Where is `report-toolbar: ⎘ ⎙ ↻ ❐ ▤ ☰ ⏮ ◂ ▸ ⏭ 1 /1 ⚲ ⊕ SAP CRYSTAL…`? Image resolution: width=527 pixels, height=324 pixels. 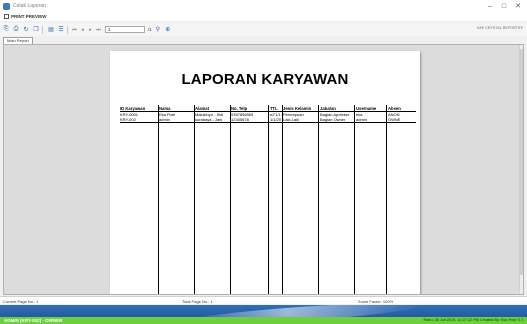
report-toolbar: ⎘ ⎙ ↻ ❐ ▤ ☰ ⏮ ◂ ▸ ⏭ 1 /1 ⚲ ⊕ SAP CRYSTAL… is located at coordinates (263, 29).